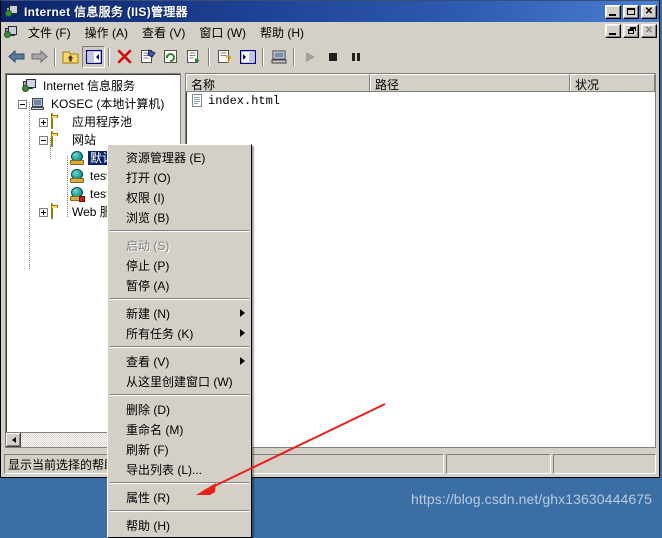 The width and height of the screenshot is (662, 538). What do you see at coordinates (106, 32) in the screenshot?
I see `menu-item-action: 操作 (A)` at bounding box center [106, 32].